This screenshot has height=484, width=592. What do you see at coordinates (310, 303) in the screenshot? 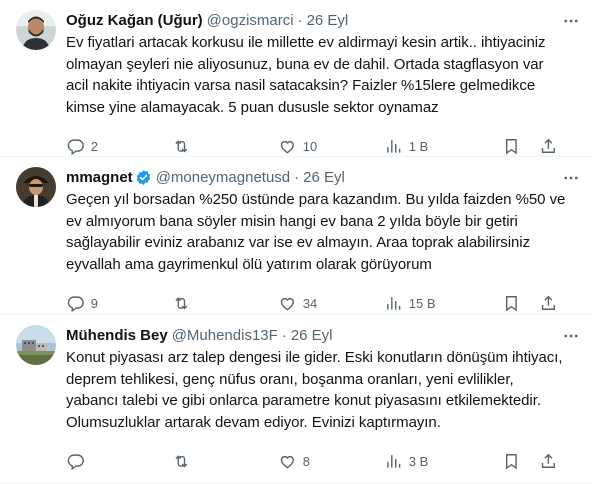
I see `like-count: 34` at bounding box center [310, 303].